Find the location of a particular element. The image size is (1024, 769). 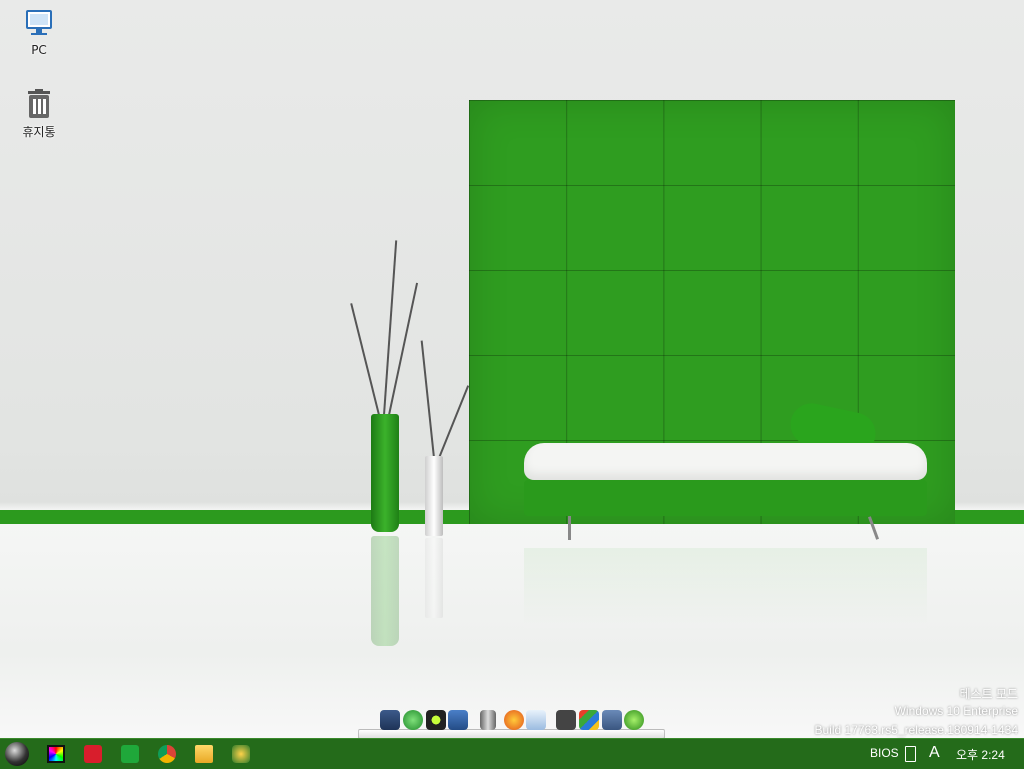

green-circle-icon is located at coordinates (436, 720).